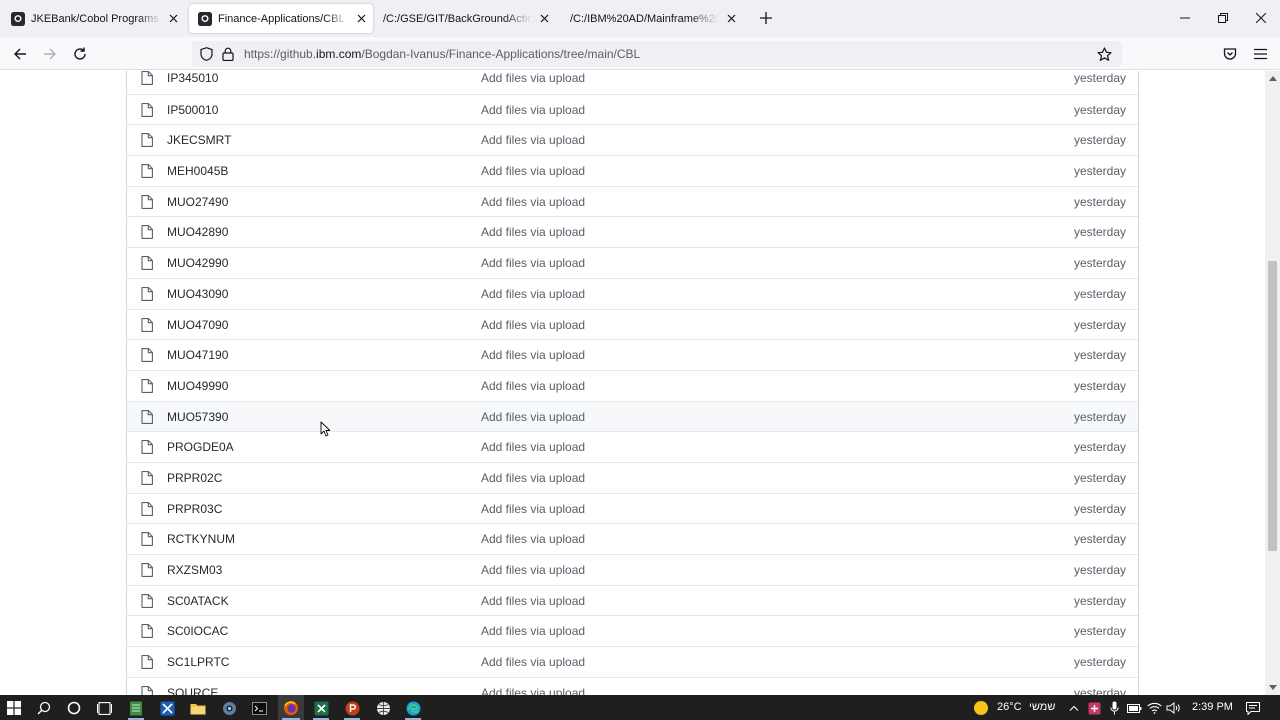 The height and width of the screenshot is (720, 1280). What do you see at coordinates (194, 570) in the screenshot?
I see `file-name-link: RXZSM03` at bounding box center [194, 570].